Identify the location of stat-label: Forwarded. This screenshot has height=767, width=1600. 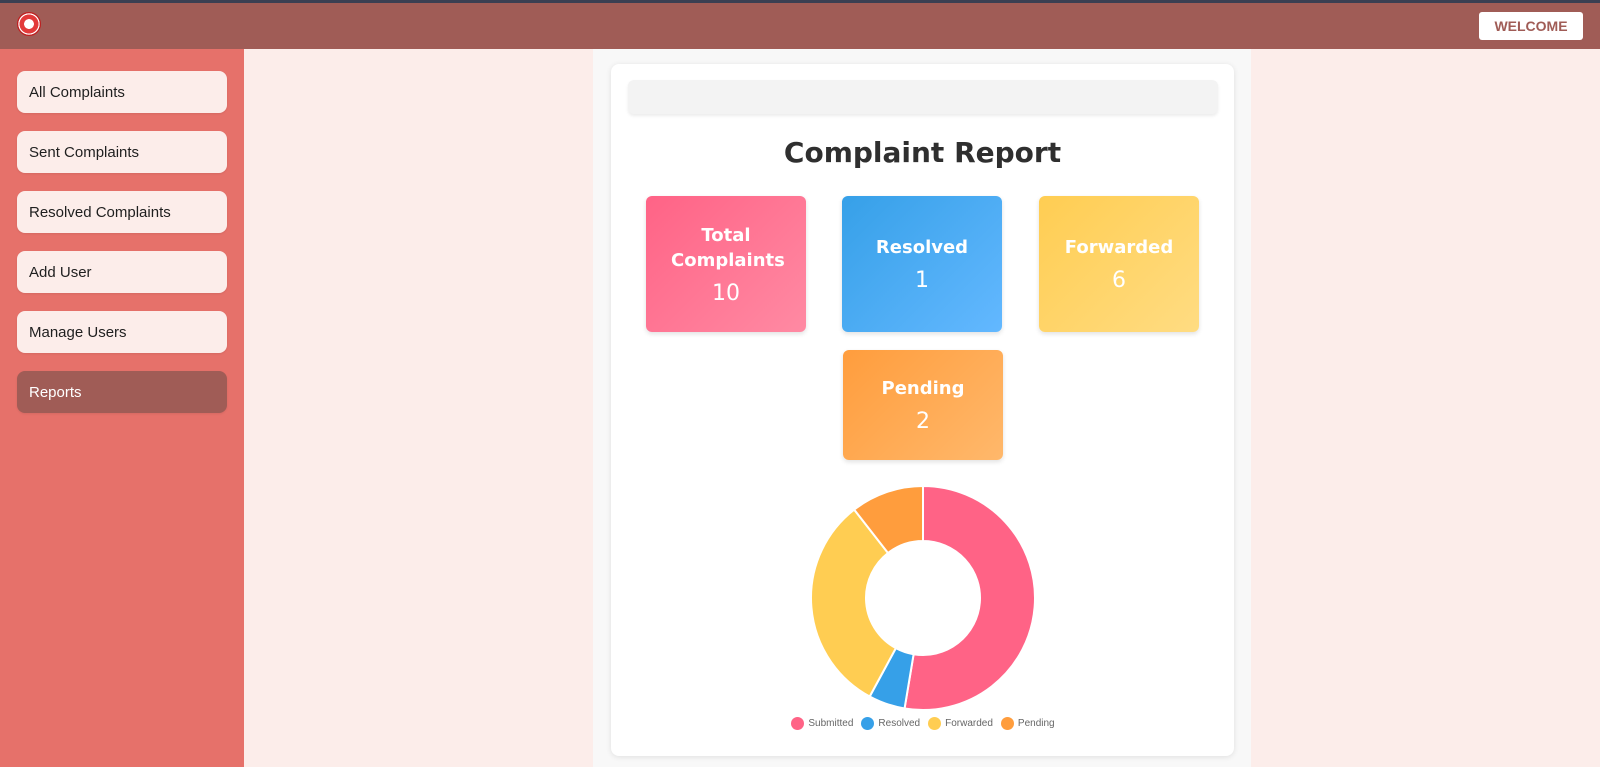
(1119, 247).